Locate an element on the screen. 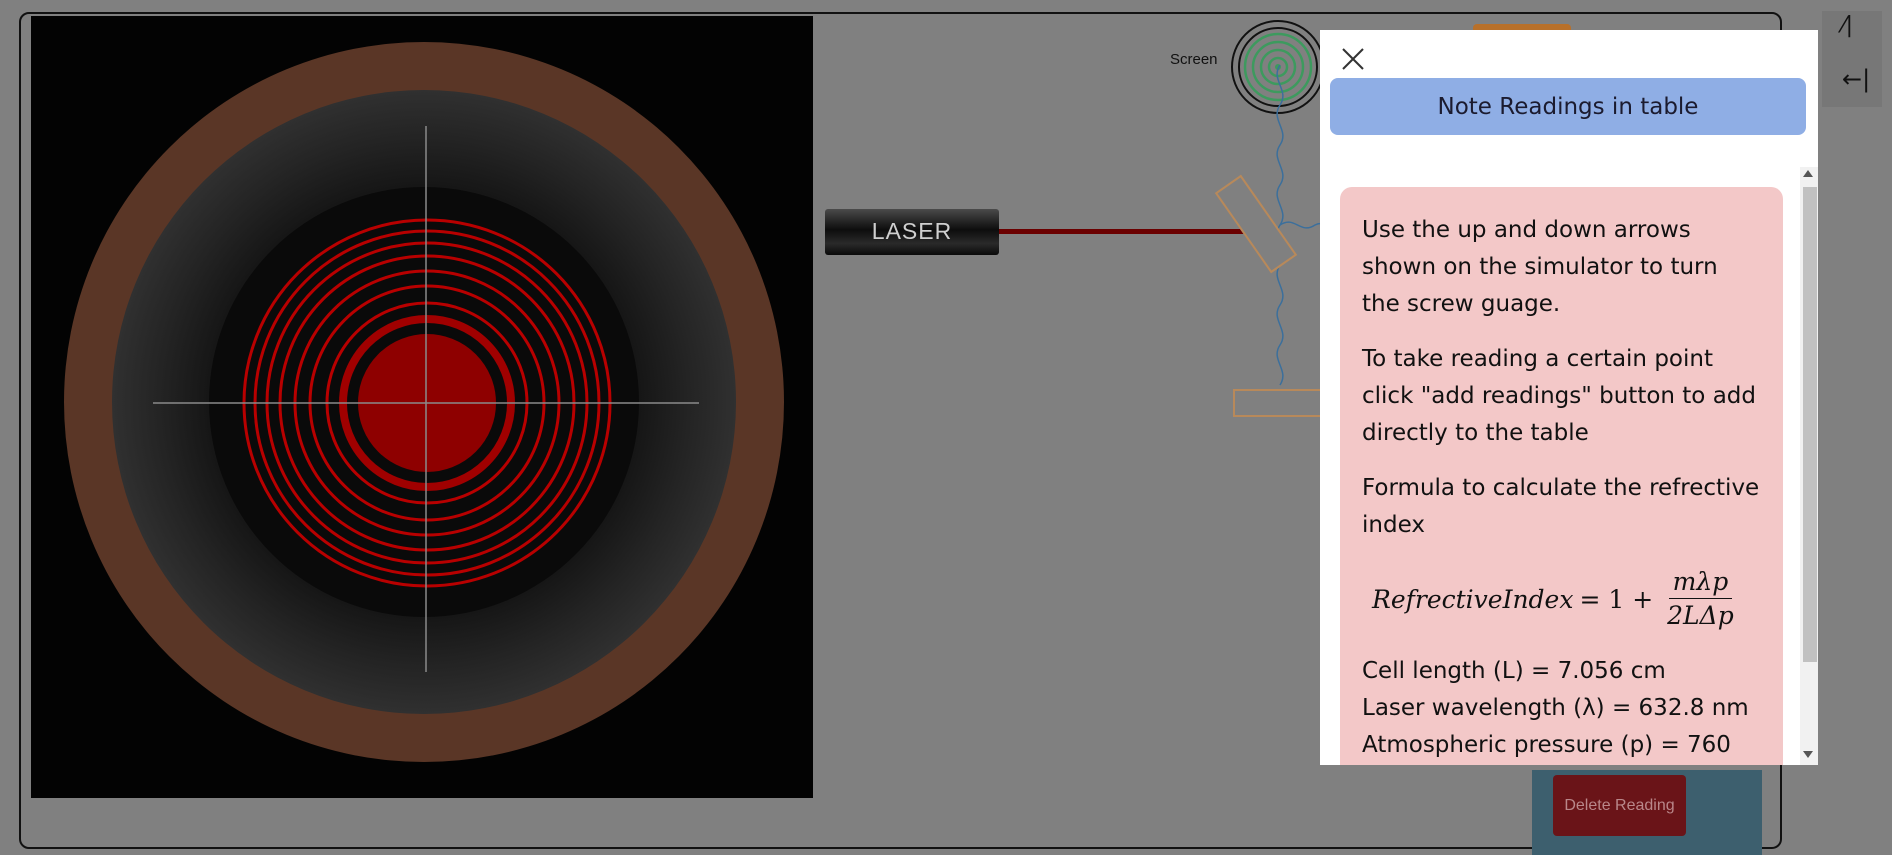 The image size is (1892, 855). corner-controls: ⁄| ←| is located at coordinates (1852, 59).